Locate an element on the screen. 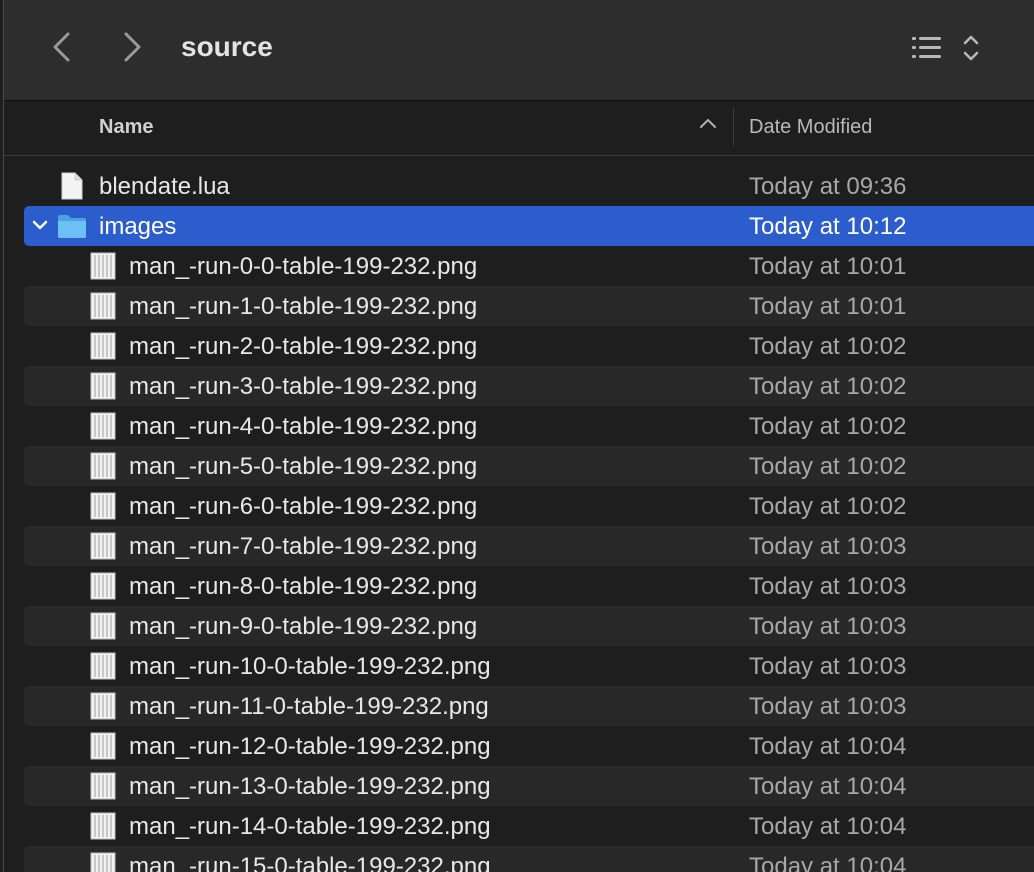 This screenshot has height=872, width=1034. item-name: man_-run-12-0-table-199-232.png is located at coordinates (310, 746).